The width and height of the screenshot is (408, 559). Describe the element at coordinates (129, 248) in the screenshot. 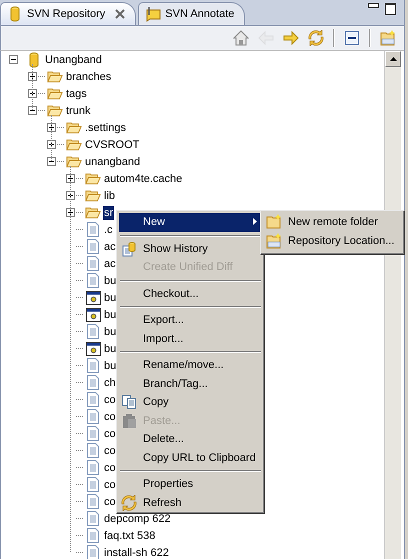

I see `history-icon` at that location.